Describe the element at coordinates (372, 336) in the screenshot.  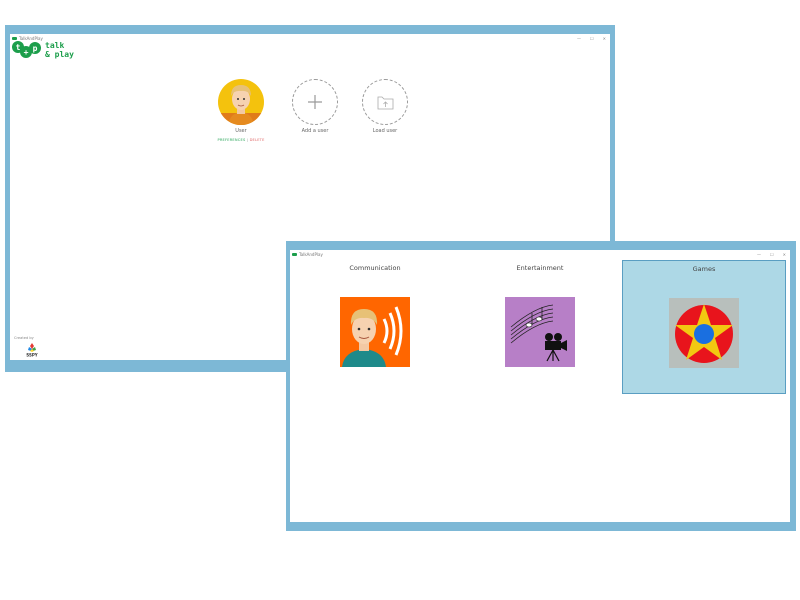
I see `speaking-person-icon` at that location.